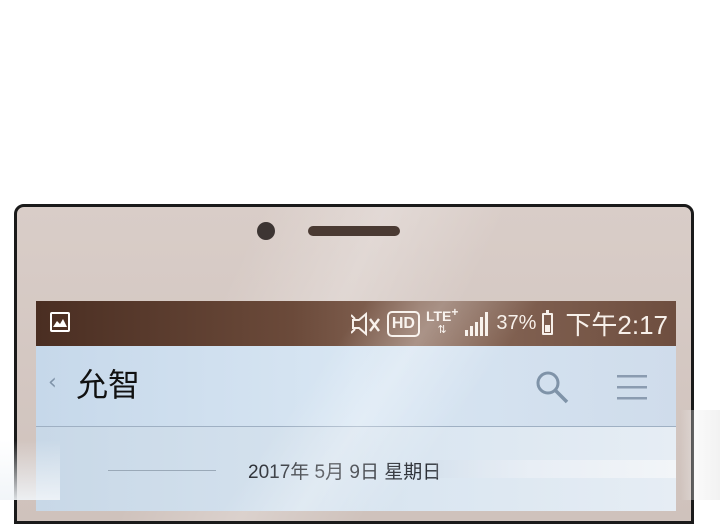 The height and width of the screenshot is (524, 720). Describe the element at coordinates (266, 231) in the screenshot. I see `front-camera` at that location.